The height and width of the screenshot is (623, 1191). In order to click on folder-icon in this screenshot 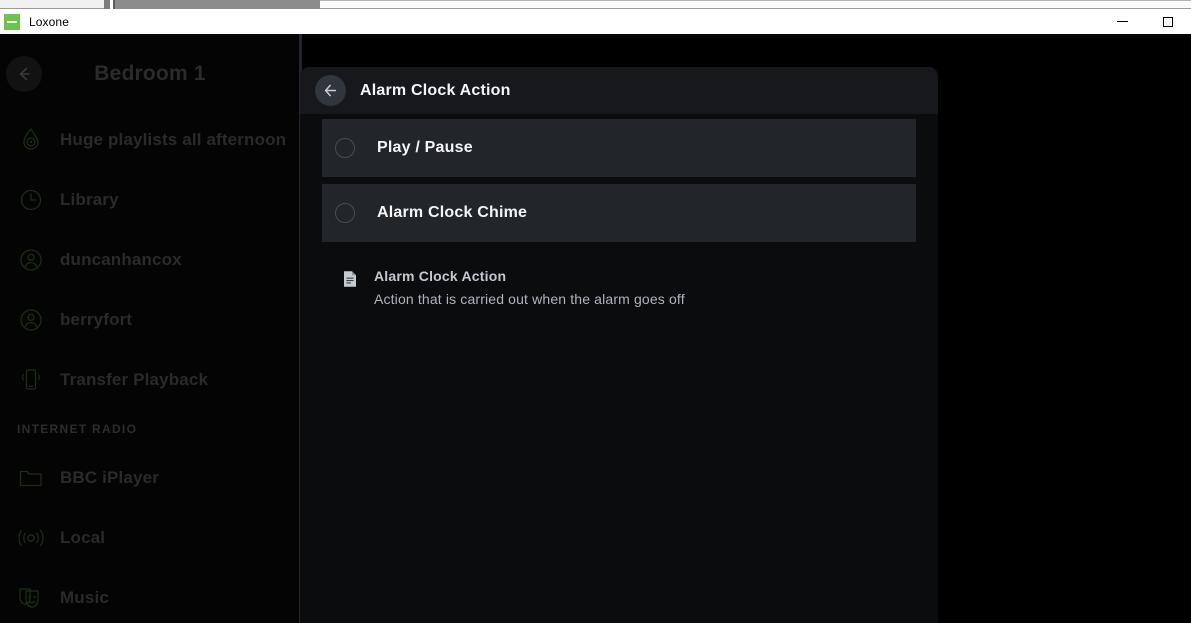, I will do `click(31, 478)`.